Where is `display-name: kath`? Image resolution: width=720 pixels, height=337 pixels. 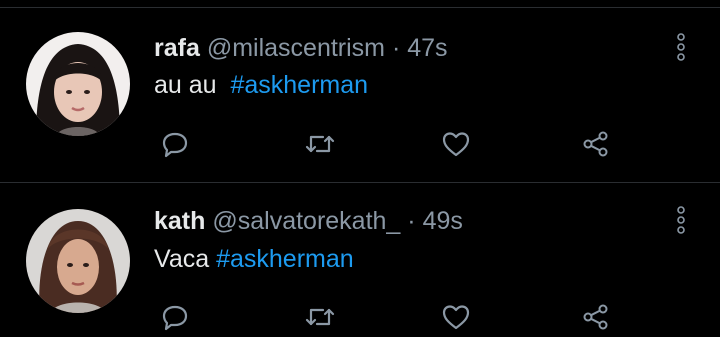
display-name: kath is located at coordinates (179, 221).